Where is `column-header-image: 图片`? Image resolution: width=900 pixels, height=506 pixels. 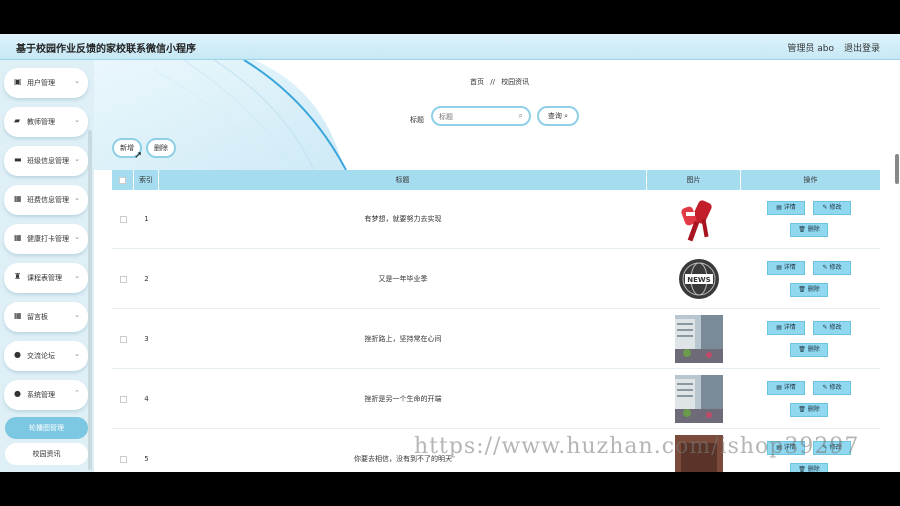
column-header-image: 图片 is located at coordinates (694, 180).